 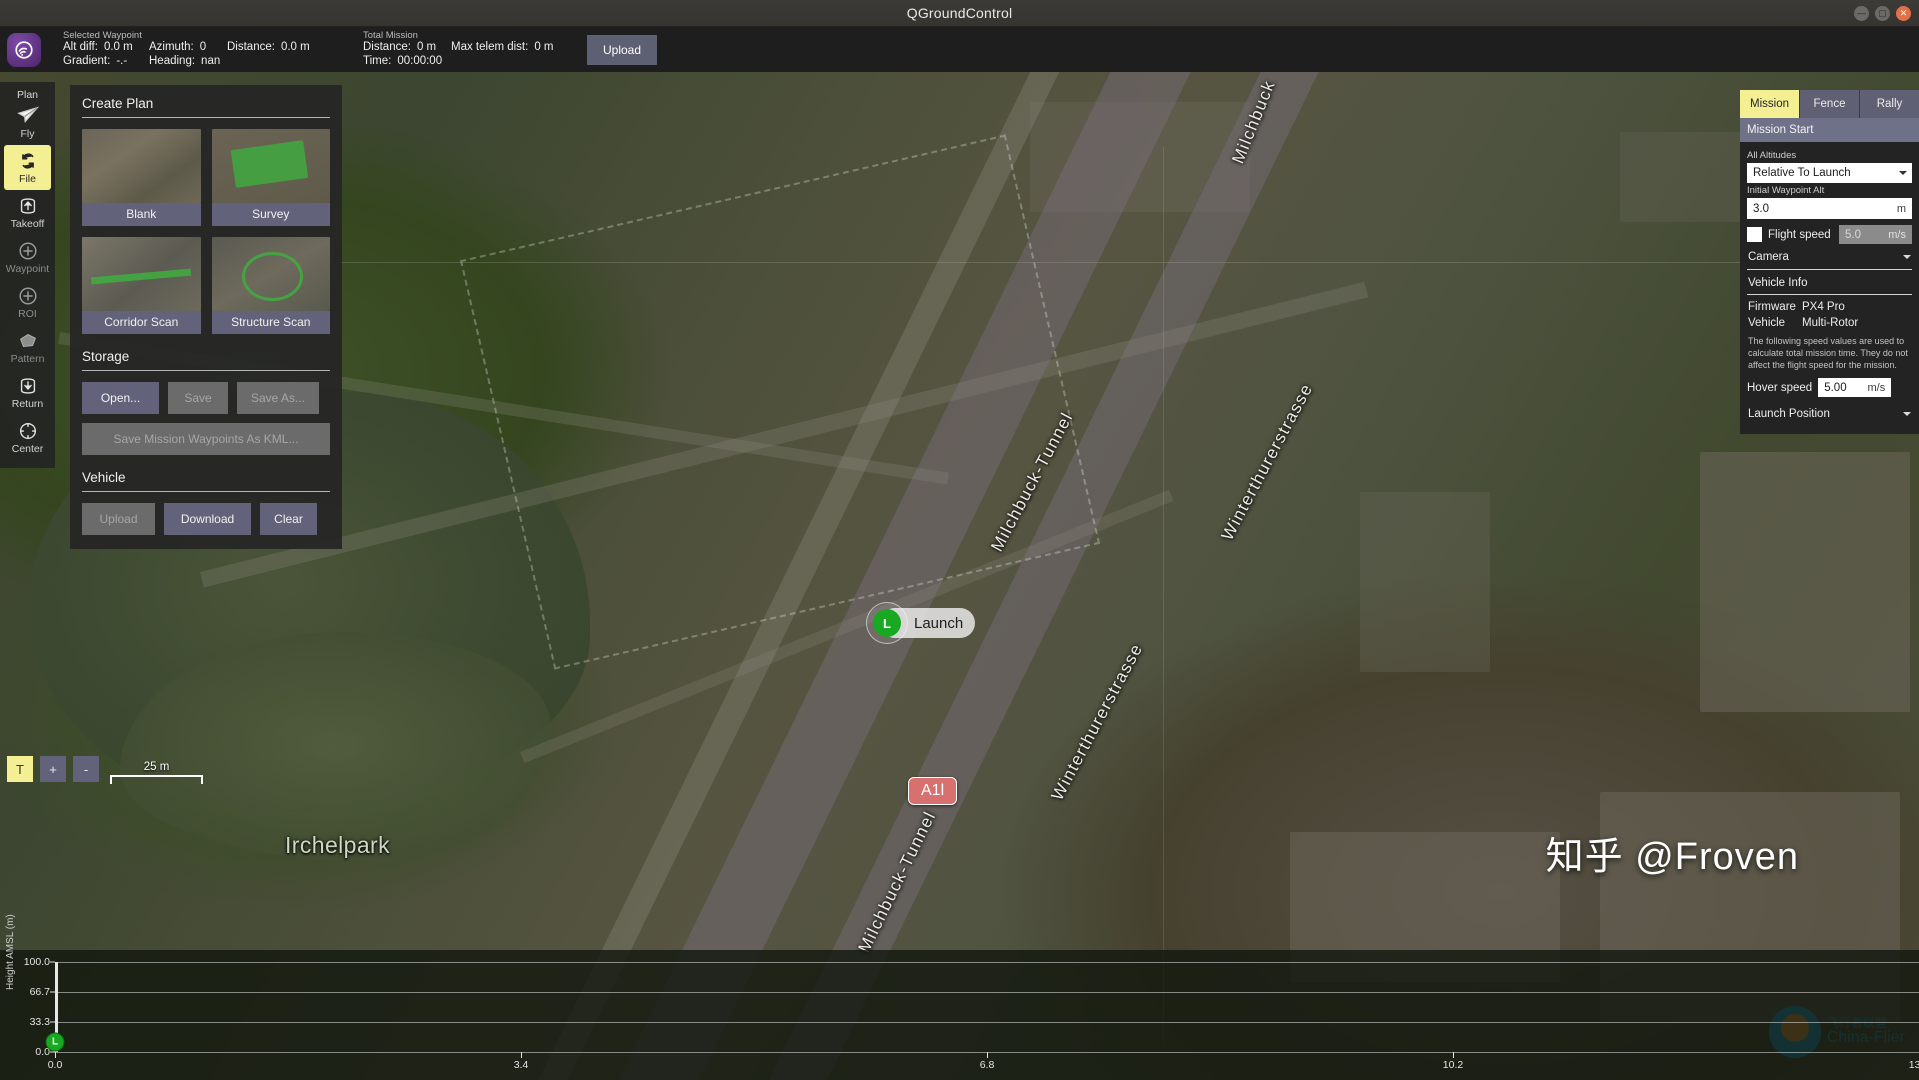 I want to click on mission-distance-label: Distance:, so click(x=387, y=47).